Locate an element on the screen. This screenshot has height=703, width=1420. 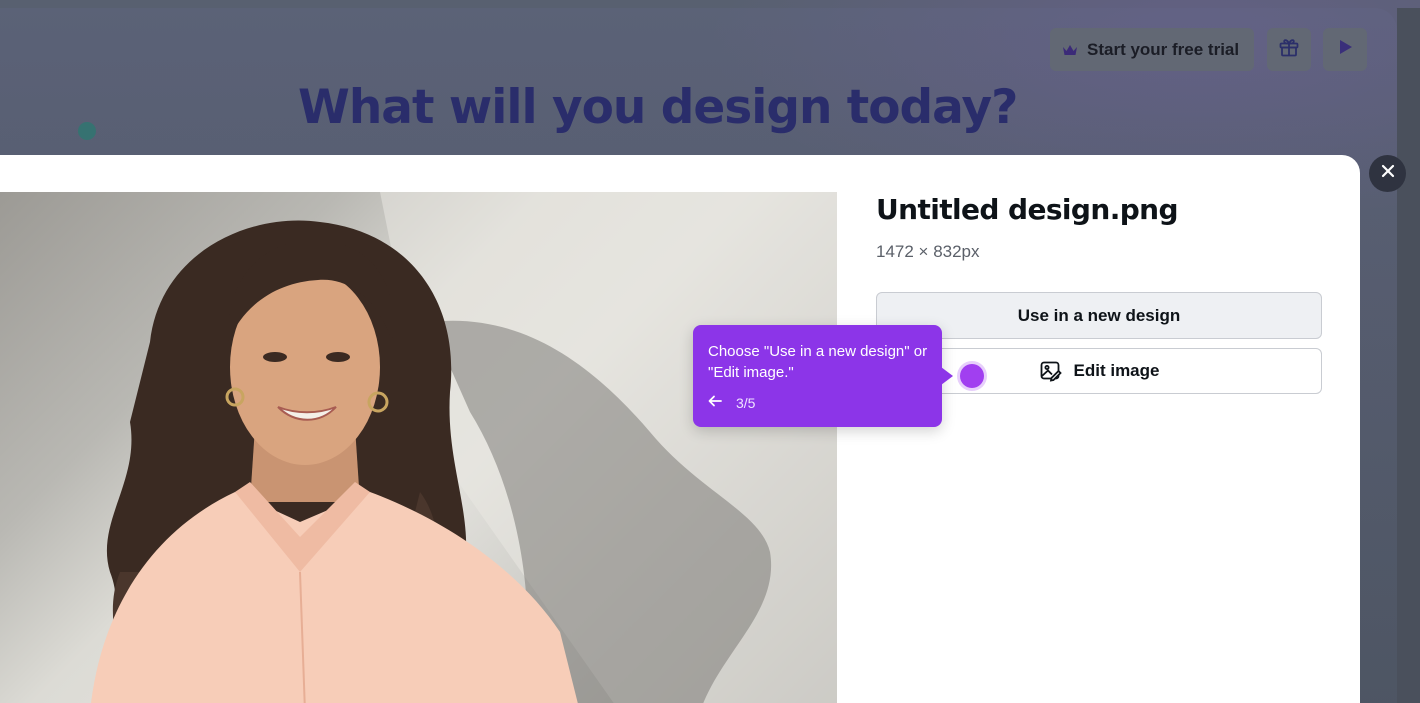
start-free-trial-button: Start your free trial is located at coordinates (1152, 49).